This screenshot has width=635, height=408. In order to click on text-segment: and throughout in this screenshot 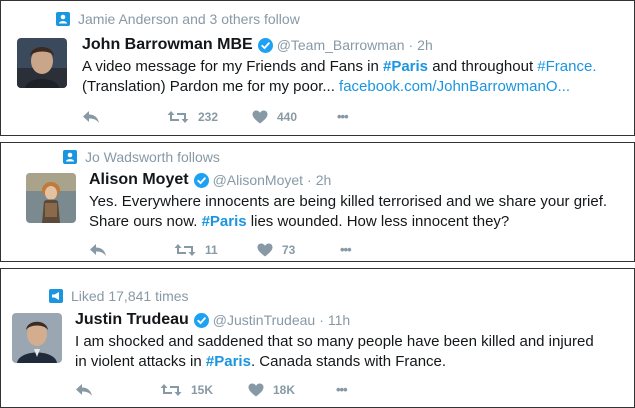, I will do `click(483, 66)`.